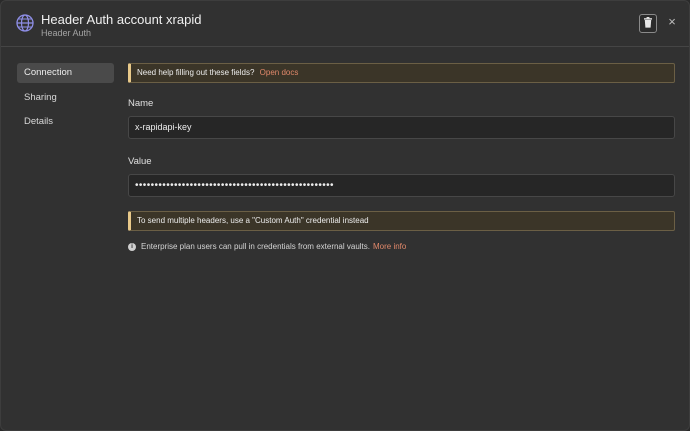 Image resolution: width=690 pixels, height=431 pixels. I want to click on more-info-link: More info, so click(389, 246).